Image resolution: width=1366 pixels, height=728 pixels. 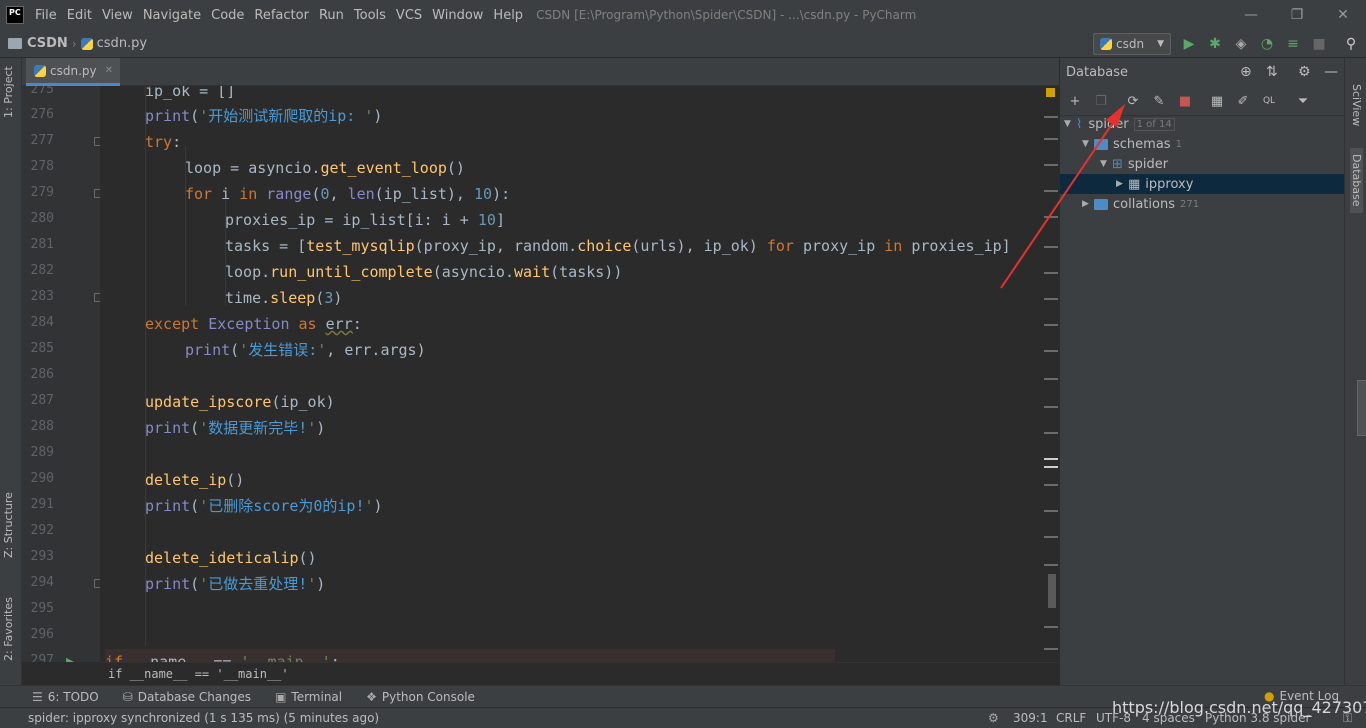 I want to click on schemas-label: schemas, so click(x=1142, y=144).